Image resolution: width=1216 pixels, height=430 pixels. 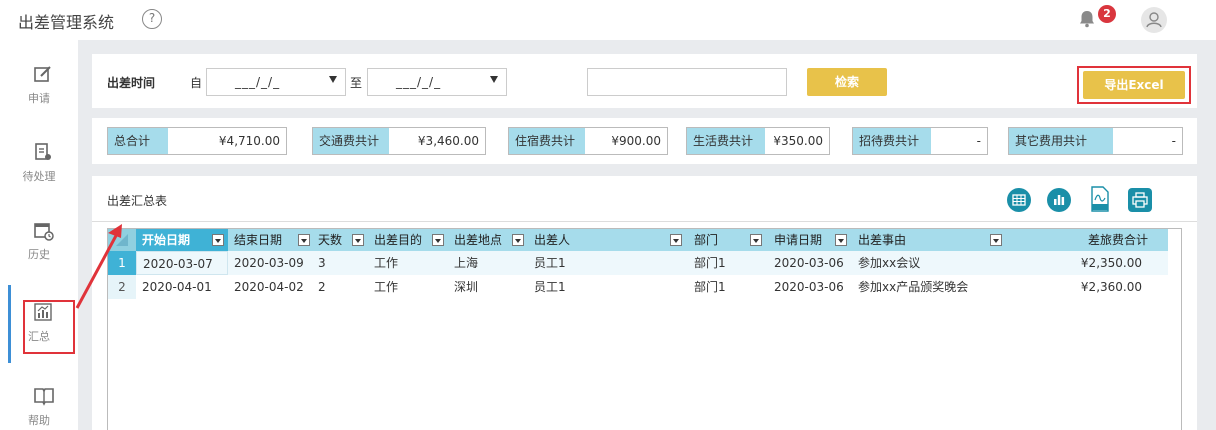 I want to click on search-button: 检索, so click(x=847, y=82).